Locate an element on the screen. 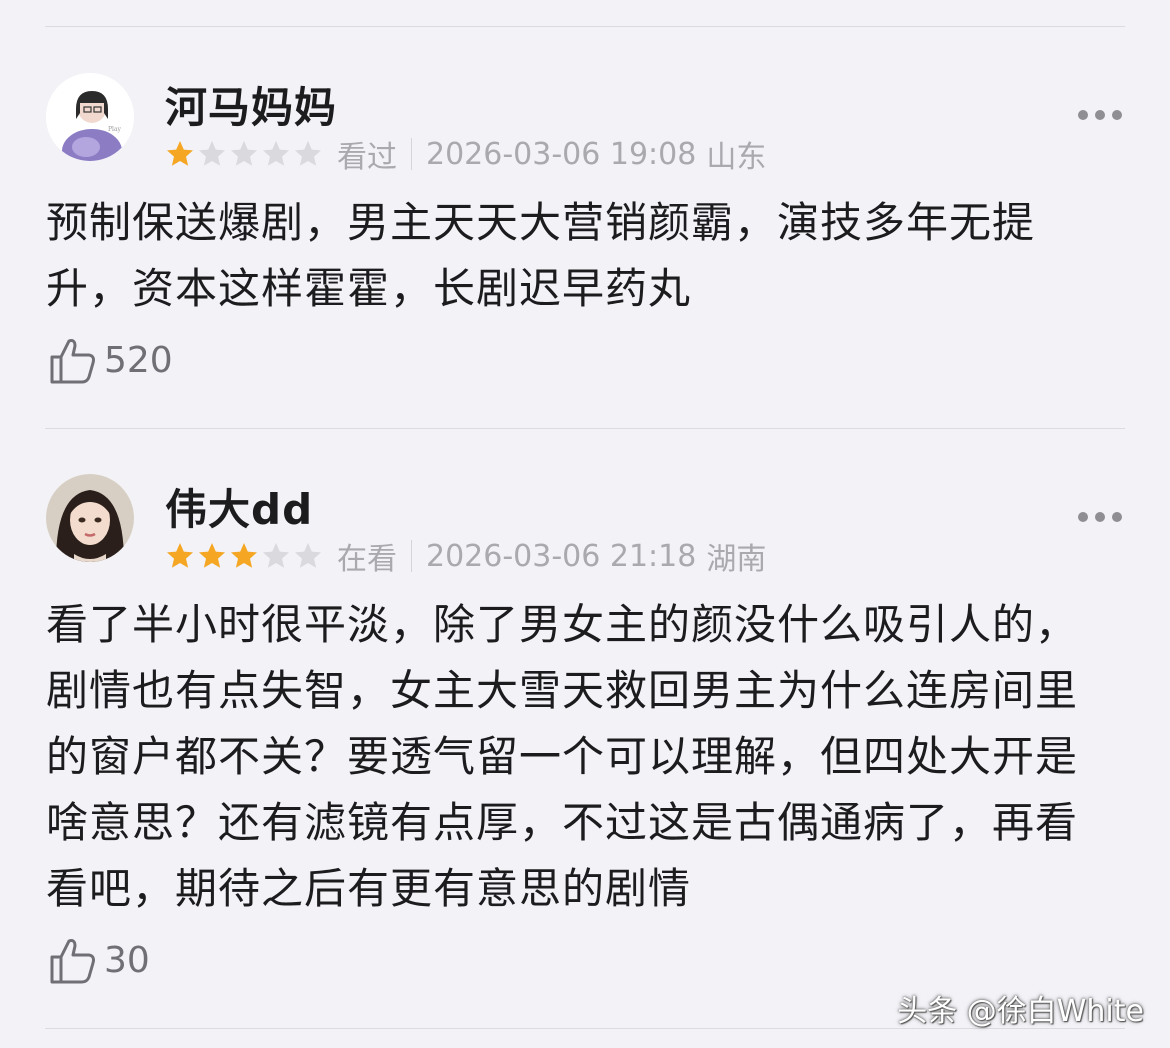  content-line: 啥意思？还有滤镜有点厚，不过这是古偶通病了，再看 is located at coordinates (562, 822).